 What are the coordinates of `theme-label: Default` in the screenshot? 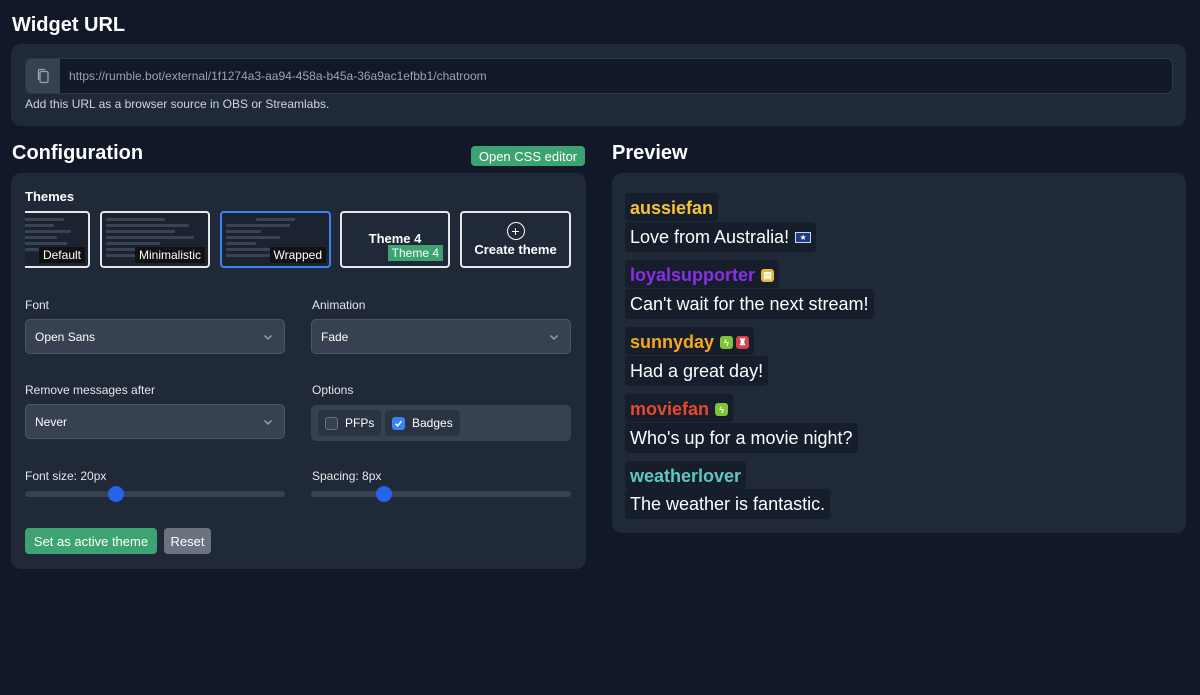 It's located at (61, 255).